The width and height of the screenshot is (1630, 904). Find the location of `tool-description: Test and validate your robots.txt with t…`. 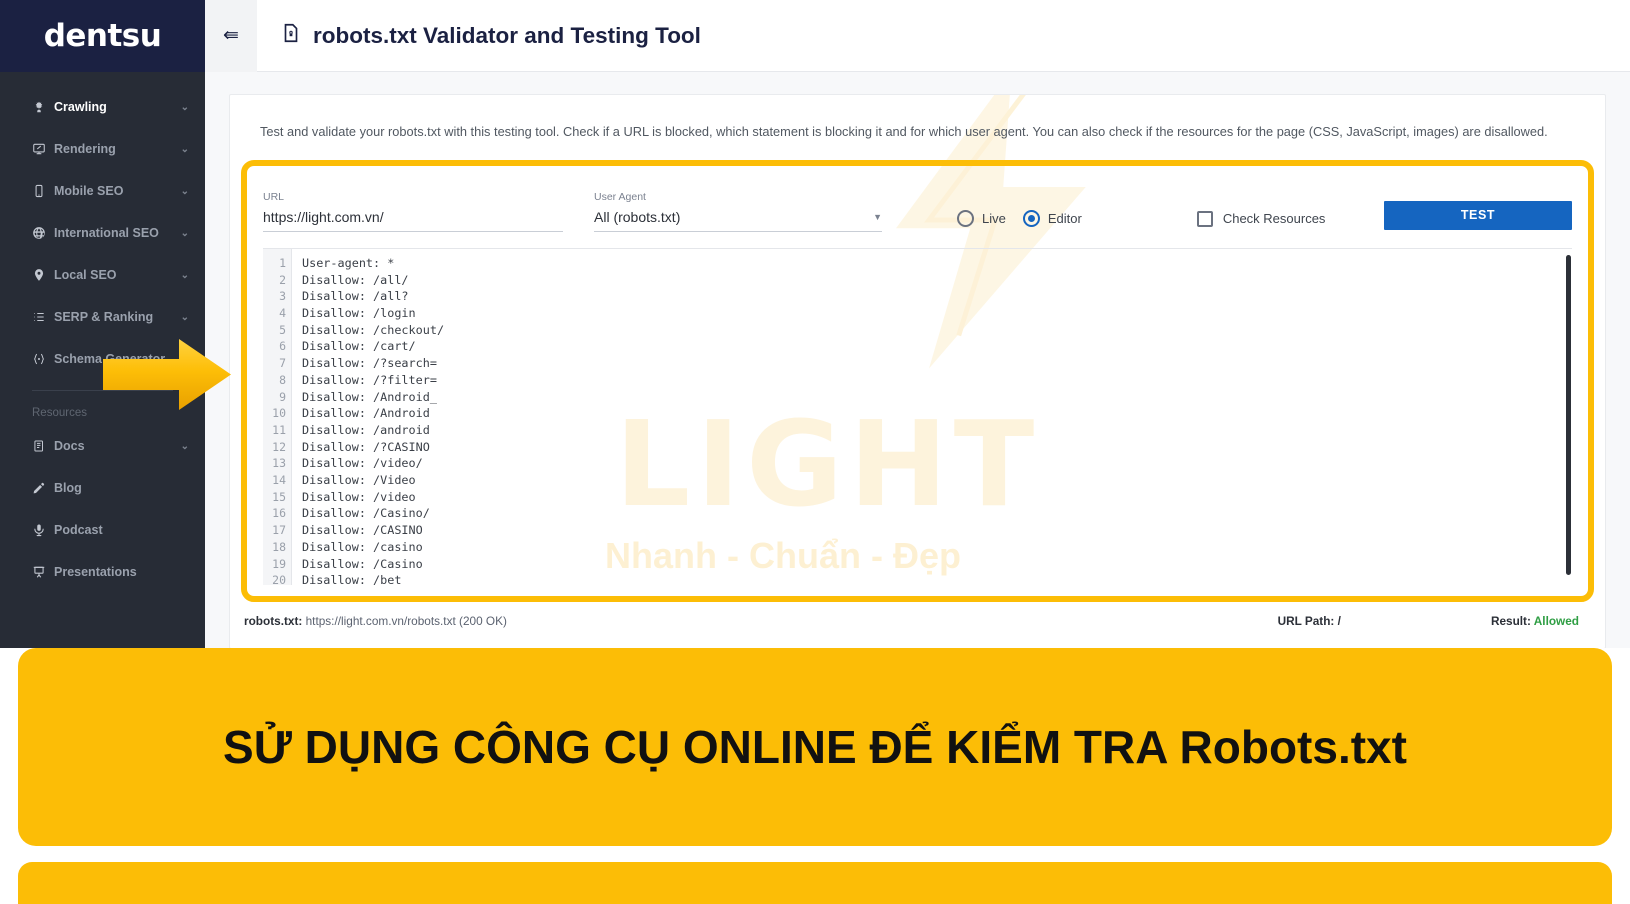

tool-description: Test and validate your robots.txt with t… is located at coordinates (904, 131).